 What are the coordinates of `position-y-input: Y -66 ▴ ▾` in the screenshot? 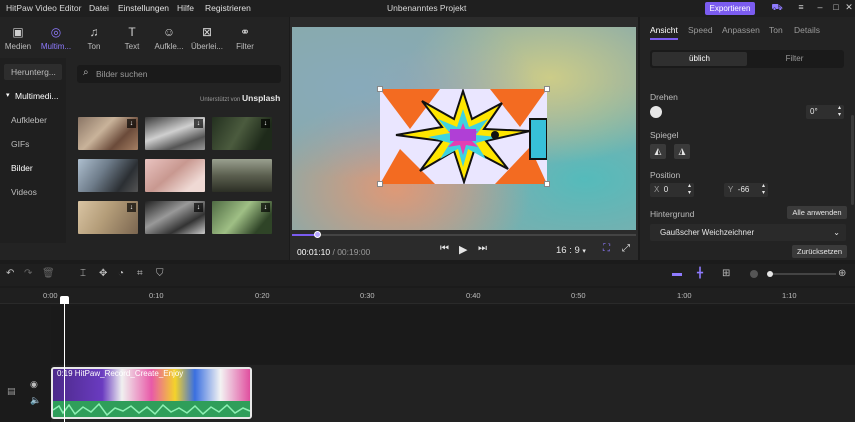 It's located at (746, 190).